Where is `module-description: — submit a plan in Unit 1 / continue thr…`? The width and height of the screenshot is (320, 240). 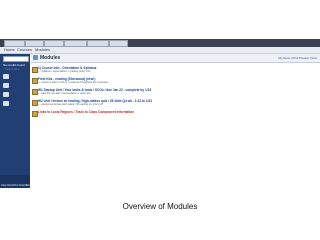 module-description: — submit a plan in Unit 1 / continue thr… is located at coordinates (73, 82).